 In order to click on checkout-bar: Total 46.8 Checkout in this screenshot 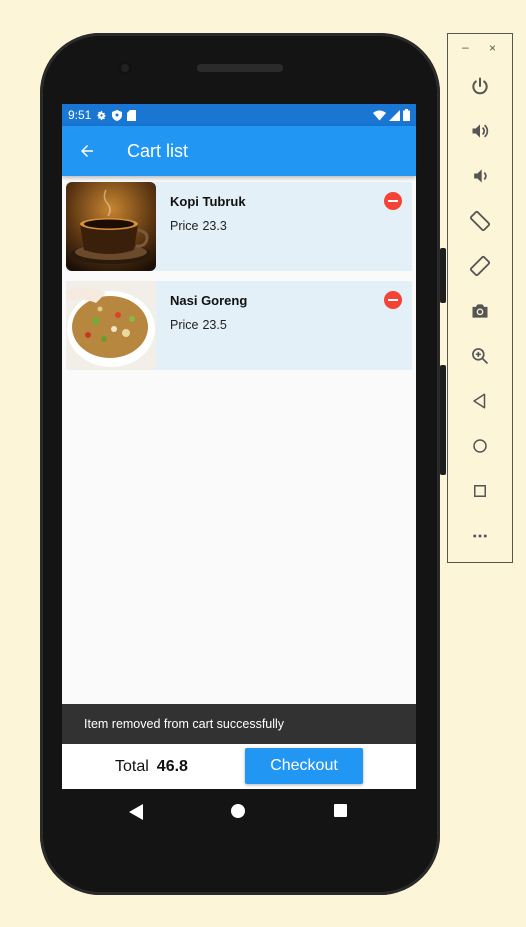, I will do `click(239, 766)`.